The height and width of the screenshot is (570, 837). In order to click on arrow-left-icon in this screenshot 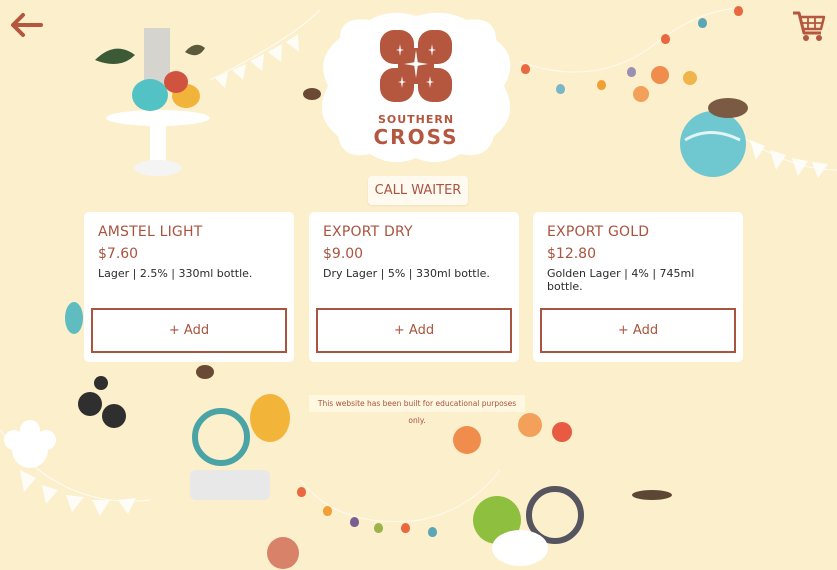, I will do `click(27, 25)`.